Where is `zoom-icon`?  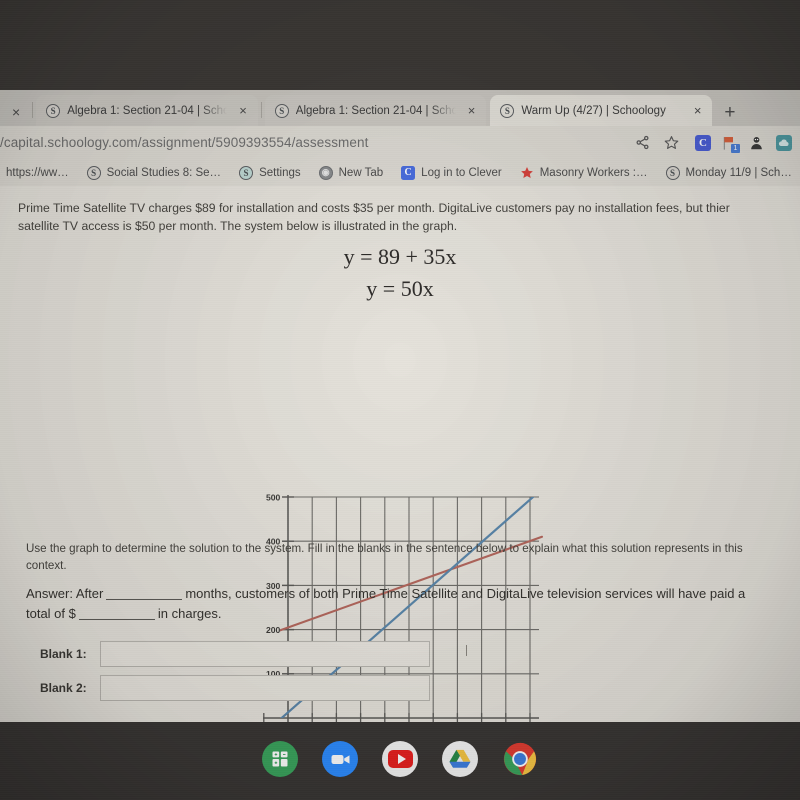 zoom-icon is located at coordinates (340, 759).